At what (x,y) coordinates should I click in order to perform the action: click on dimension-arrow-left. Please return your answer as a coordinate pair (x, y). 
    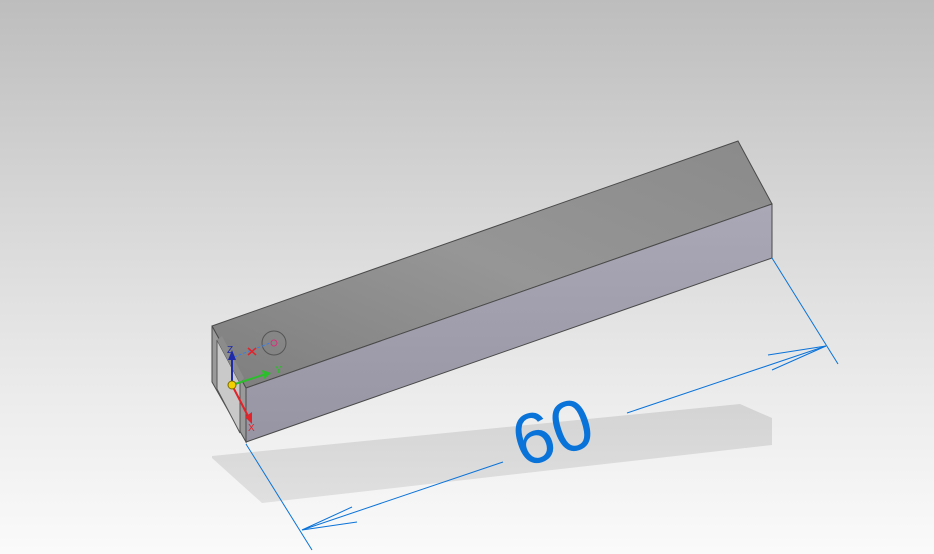
    Looking at the image, I should click on (329, 518).